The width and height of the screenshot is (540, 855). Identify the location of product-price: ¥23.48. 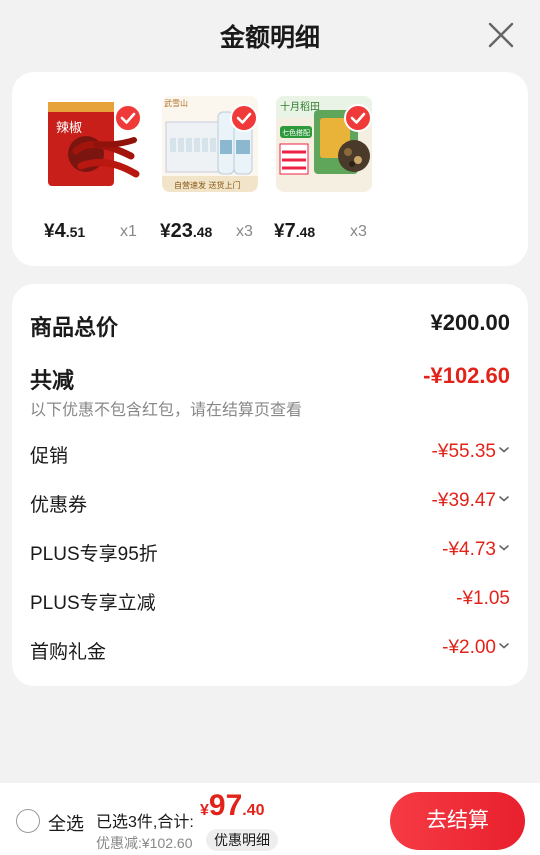
(186, 231).